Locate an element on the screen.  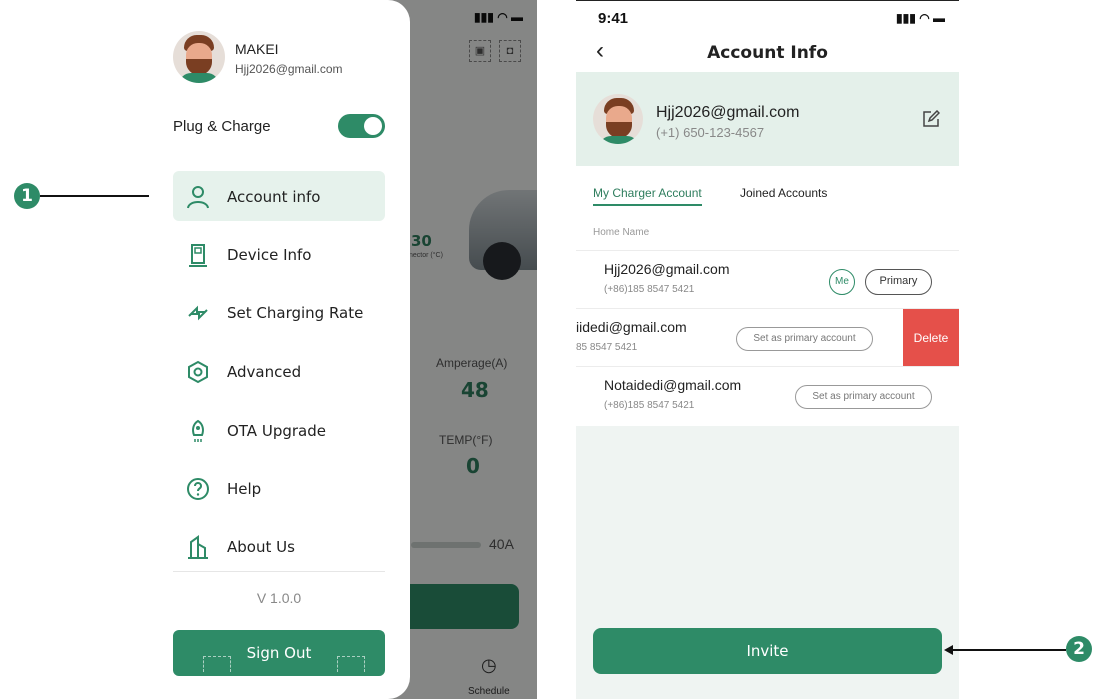
menu-item-account-info: Account info is located at coordinates (279, 196).